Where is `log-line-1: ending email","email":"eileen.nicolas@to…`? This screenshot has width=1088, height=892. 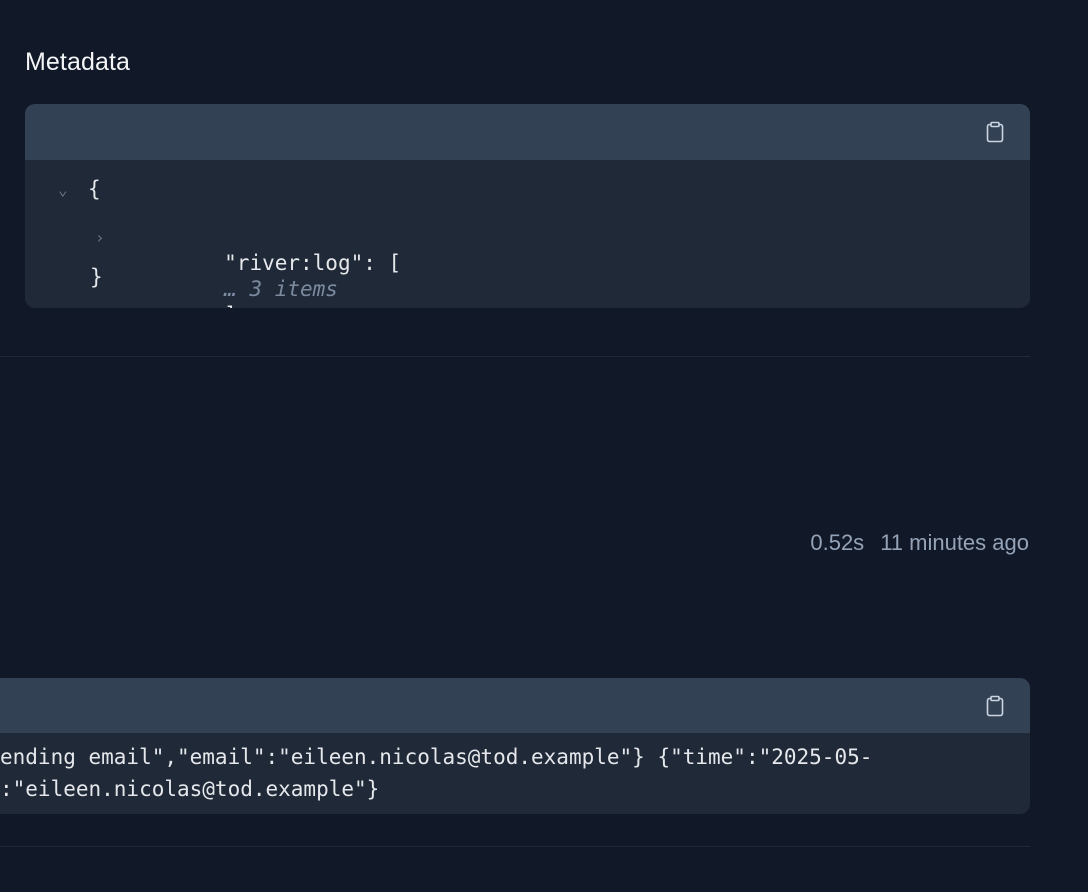
log-line-1: ending email","email":"eileen.nicolas@to… is located at coordinates (436, 757).